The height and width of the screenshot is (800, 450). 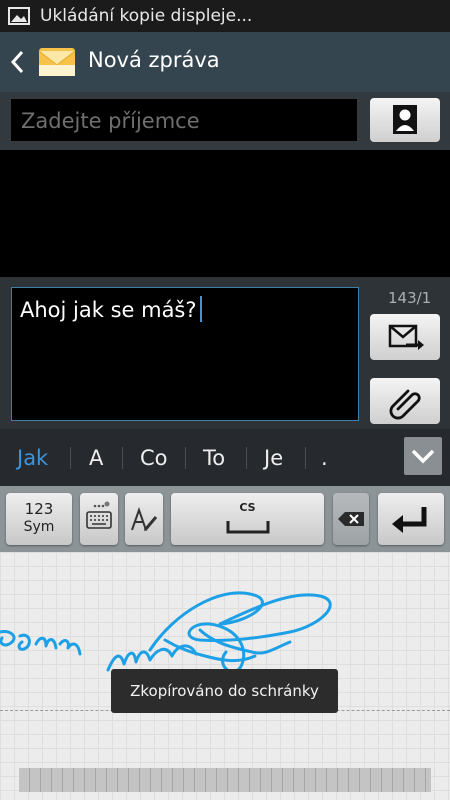 What do you see at coordinates (108, 310) in the screenshot?
I see `message-text: Ahoj jak se máš?` at bounding box center [108, 310].